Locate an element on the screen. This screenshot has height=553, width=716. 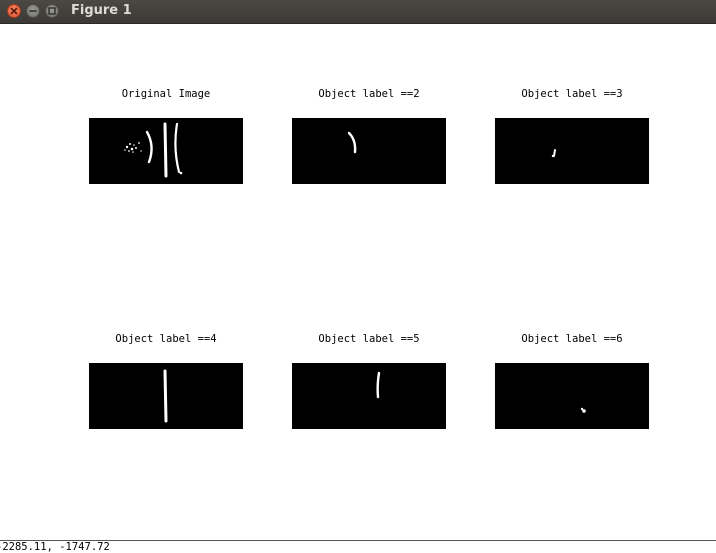
object-6-content is located at coordinates (583, 410).